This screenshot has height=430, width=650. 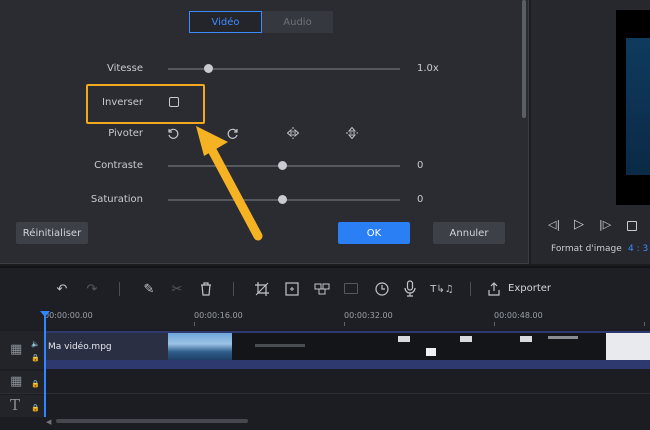 What do you see at coordinates (428, 68) in the screenshot?
I see `speed-value: 1.0x` at bounding box center [428, 68].